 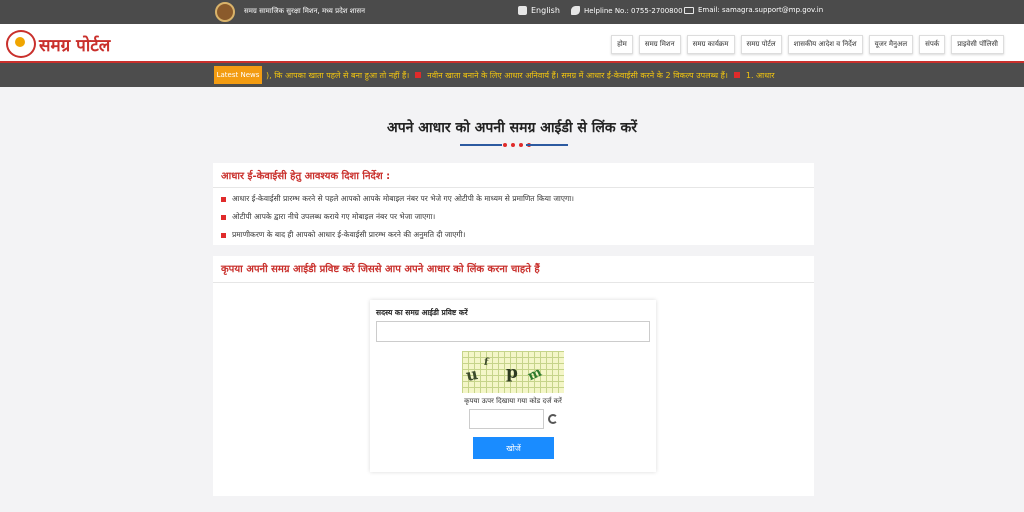 I want to click on captcha-char: p, so click(x=512, y=373).